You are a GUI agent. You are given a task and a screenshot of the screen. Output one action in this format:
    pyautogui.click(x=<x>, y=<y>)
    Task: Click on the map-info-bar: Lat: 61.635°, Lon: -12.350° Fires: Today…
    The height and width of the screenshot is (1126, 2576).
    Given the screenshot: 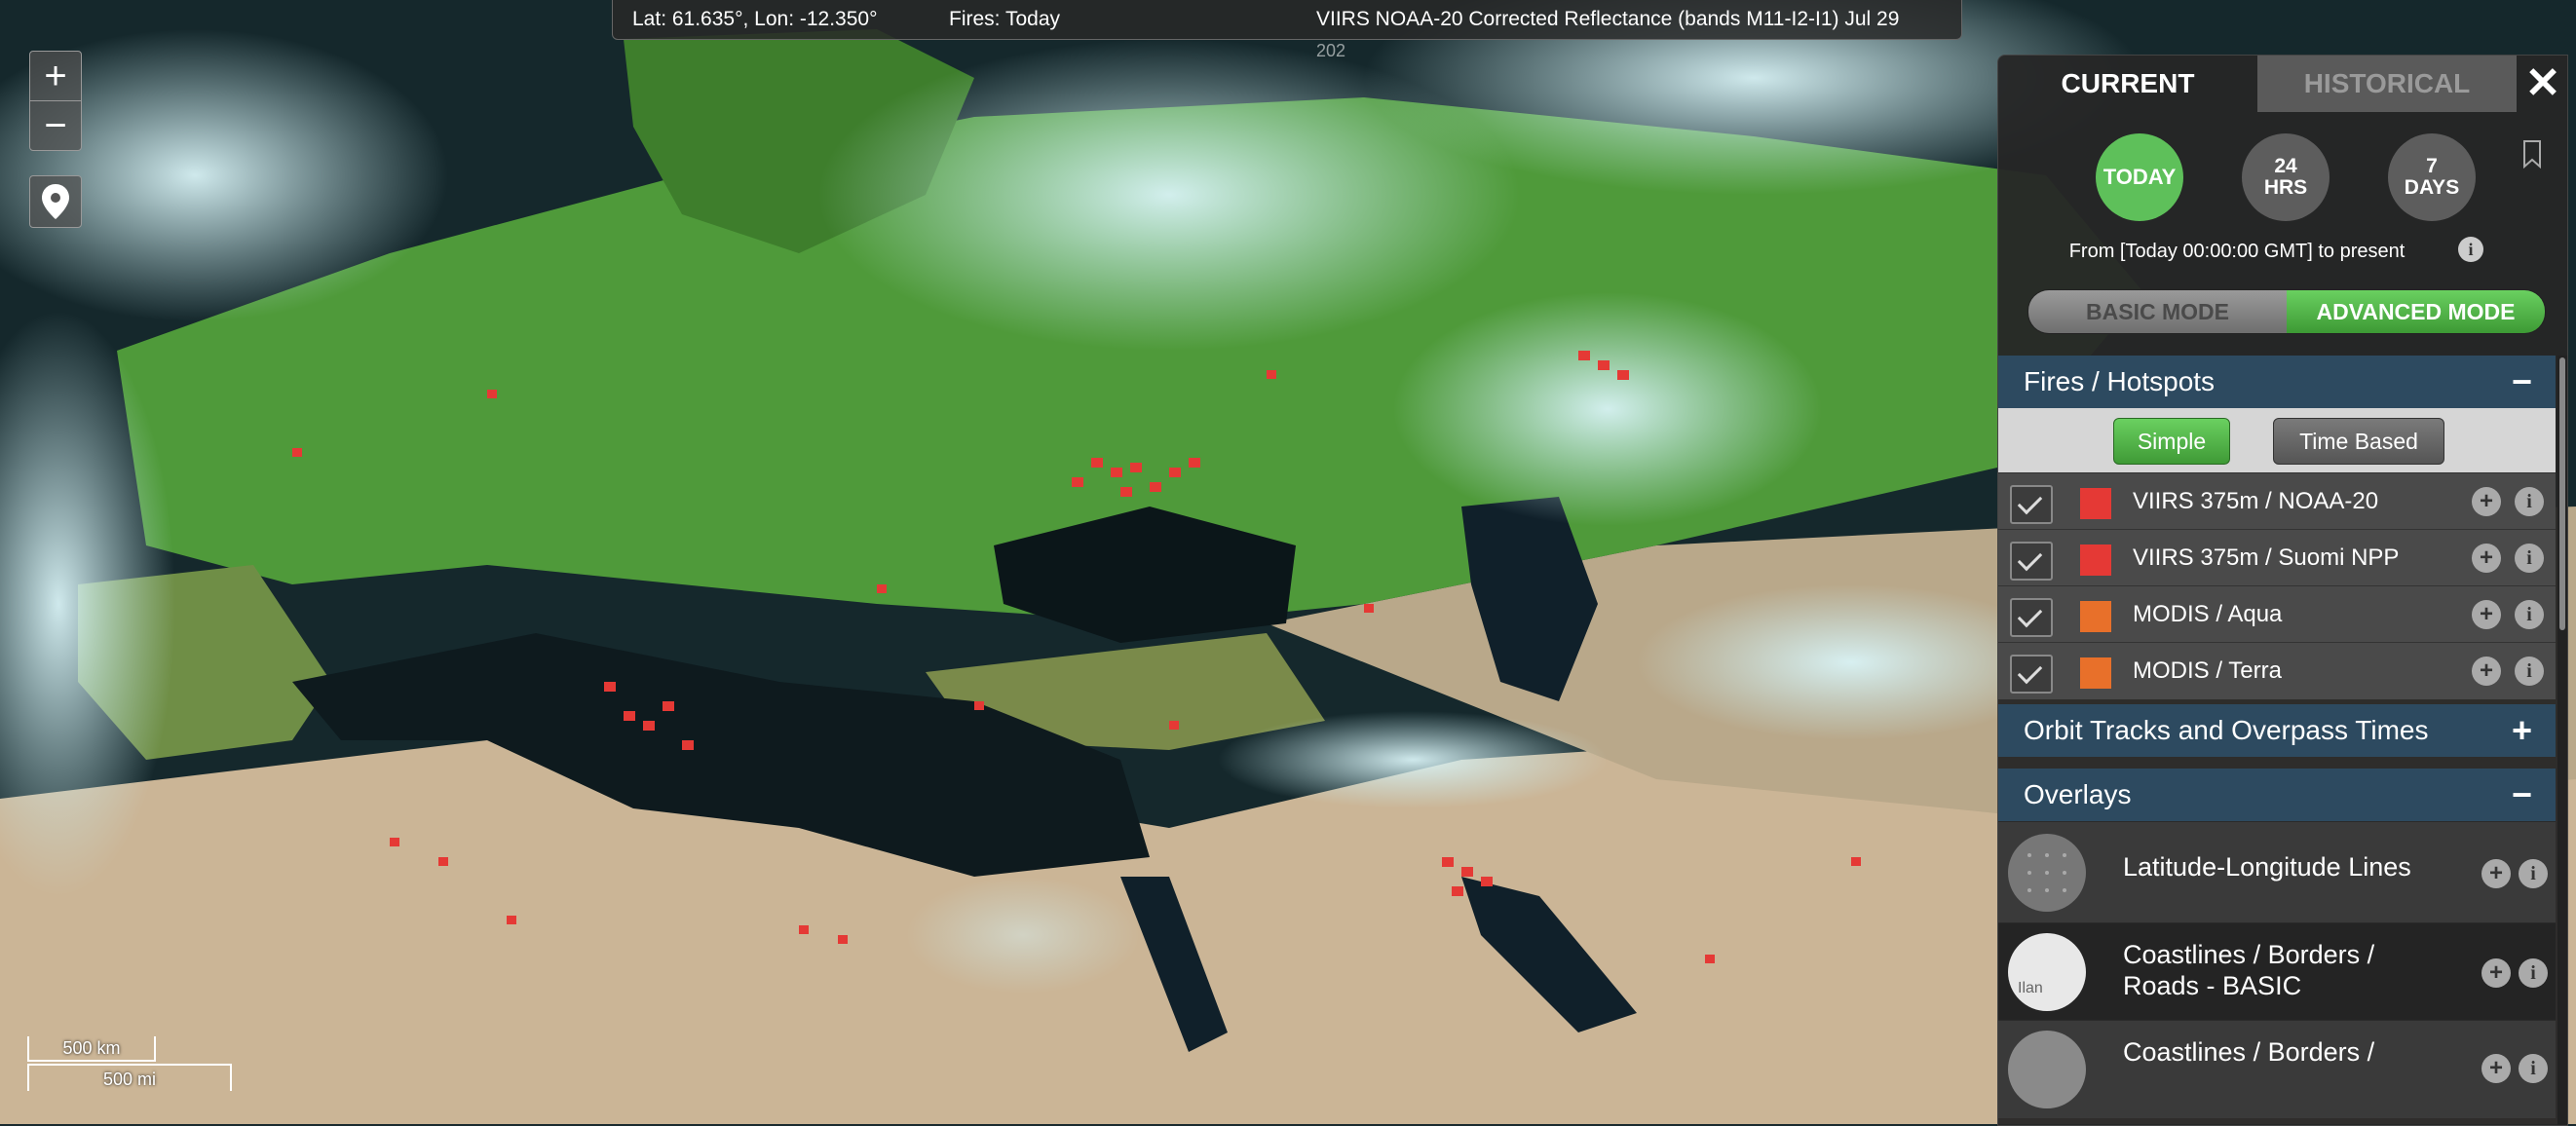 What is the action you would take?
    pyautogui.click(x=1287, y=30)
    